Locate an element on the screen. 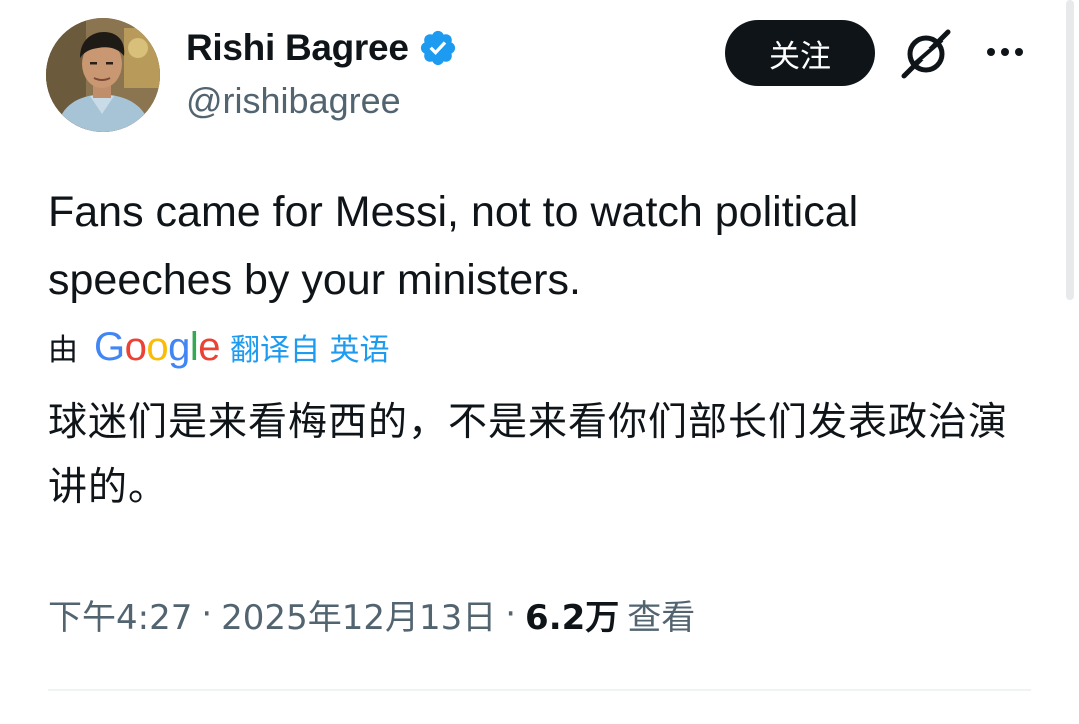 Image resolution: width=1079 pixels, height=724 pixels. author-name-row: Rishi Bagree is located at coordinates (322, 48).